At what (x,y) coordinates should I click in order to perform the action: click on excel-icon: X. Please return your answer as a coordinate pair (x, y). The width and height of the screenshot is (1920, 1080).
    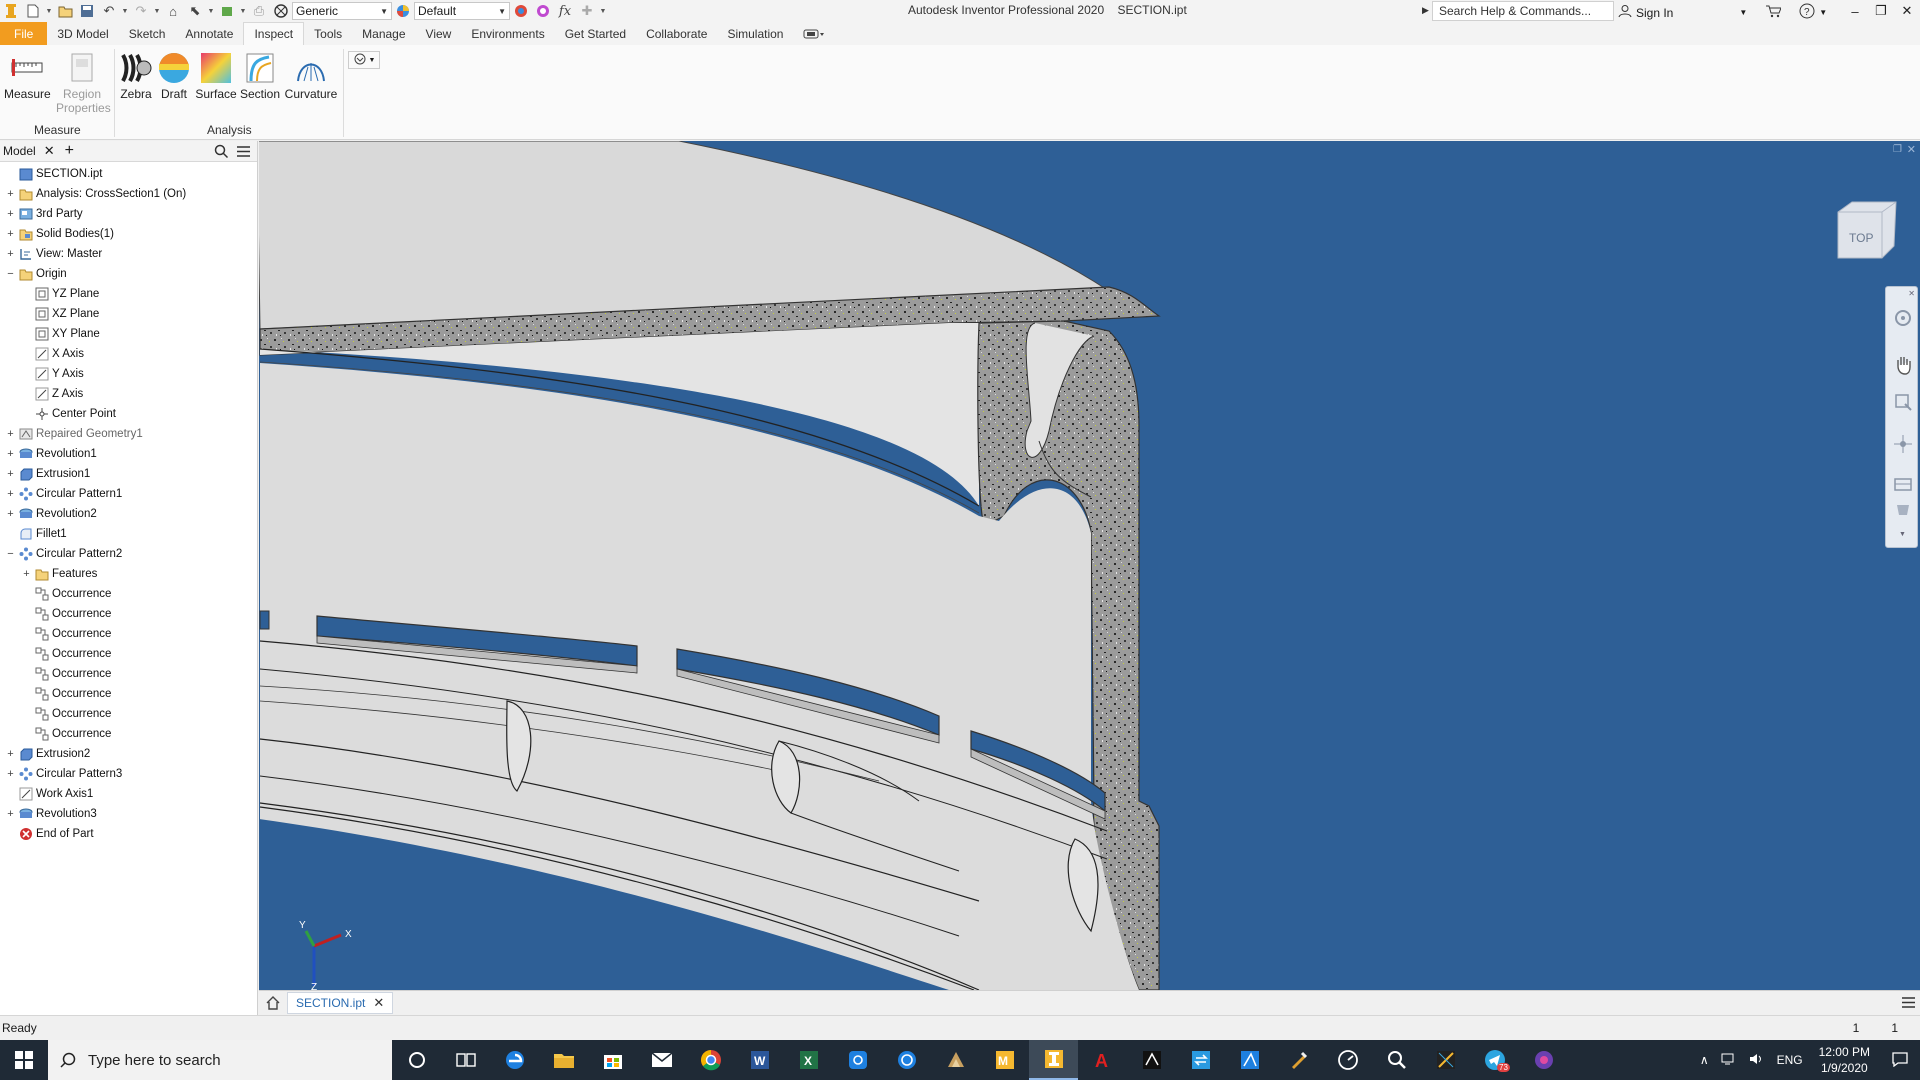
    Looking at the image, I should click on (808, 1060).